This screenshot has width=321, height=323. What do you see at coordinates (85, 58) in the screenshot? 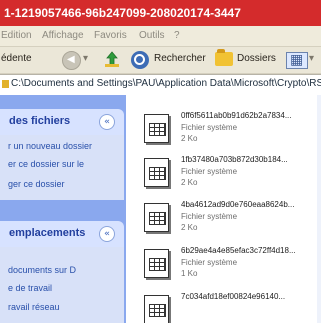
I see `dropdown-arrow-icon: ▾` at bounding box center [85, 58].